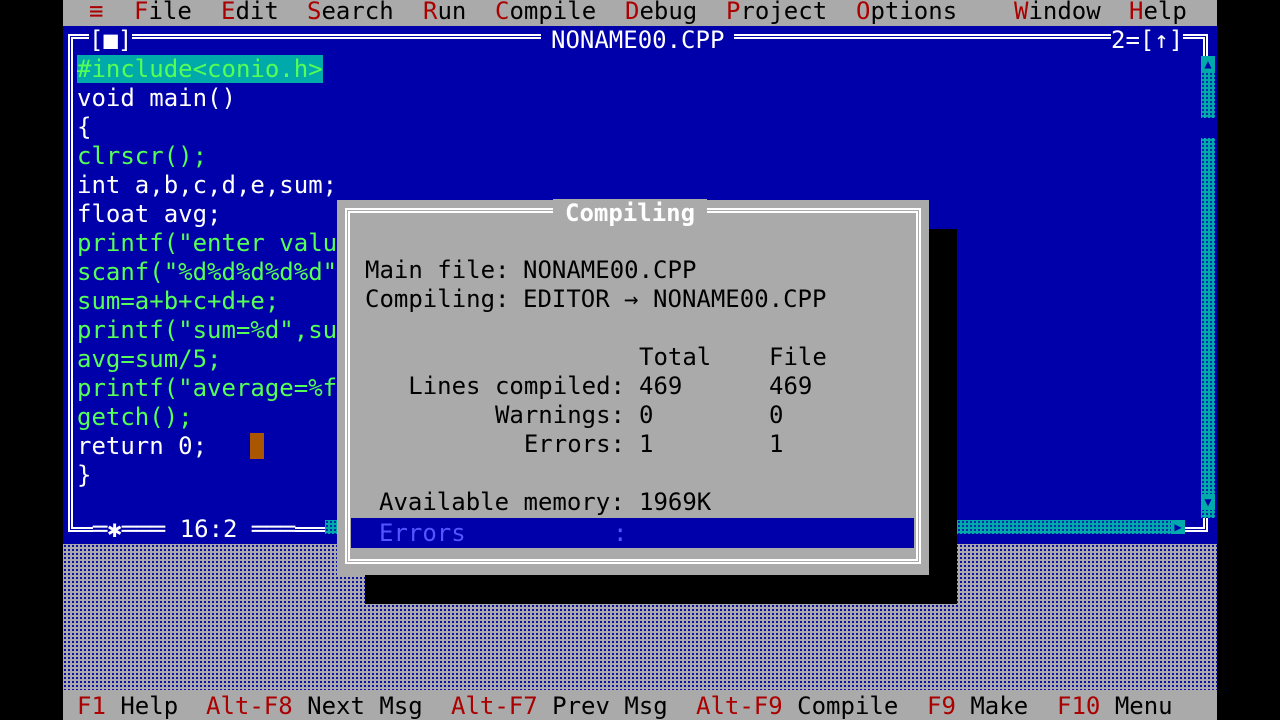 This screenshot has width=1280, height=720. Describe the element at coordinates (142, 446) in the screenshot. I see `code-line: return 0;` at that location.